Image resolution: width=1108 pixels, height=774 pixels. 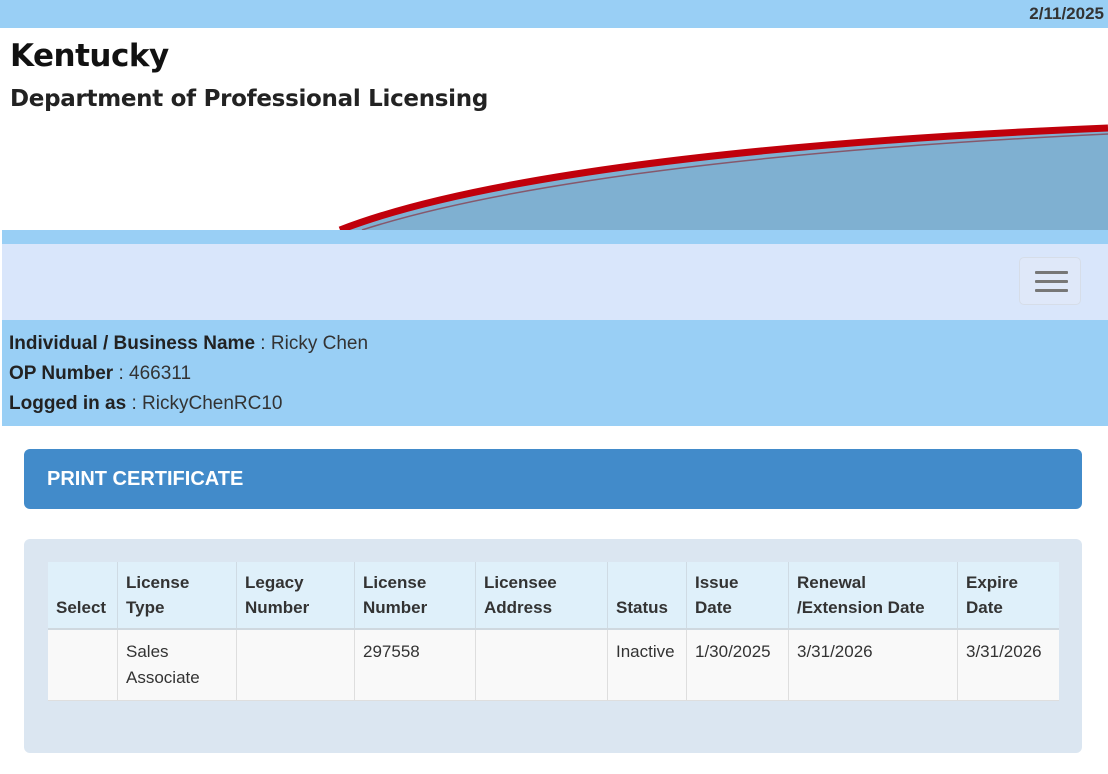 I want to click on cell-select, so click(x=83, y=665).